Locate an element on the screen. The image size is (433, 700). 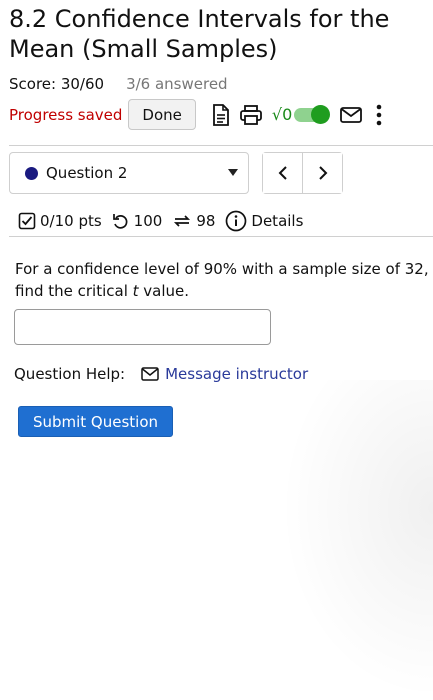
score-text: Score: 30/60 is located at coordinates (57, 84).